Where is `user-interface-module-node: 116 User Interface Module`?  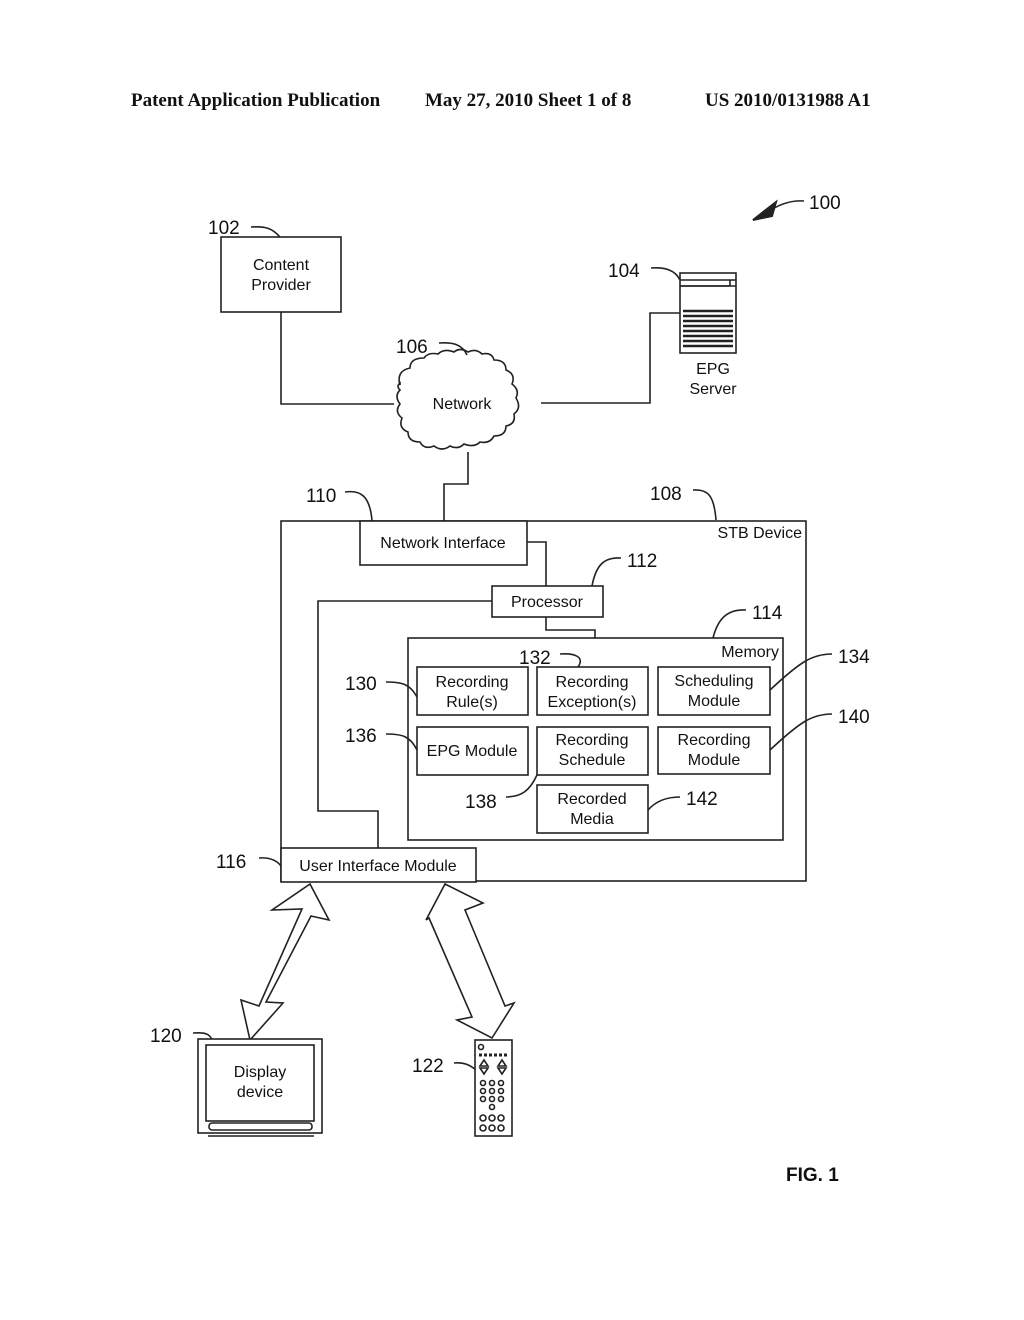 user-interface-module-node: 116 User Interface Module is located at coordinates (346, 865).